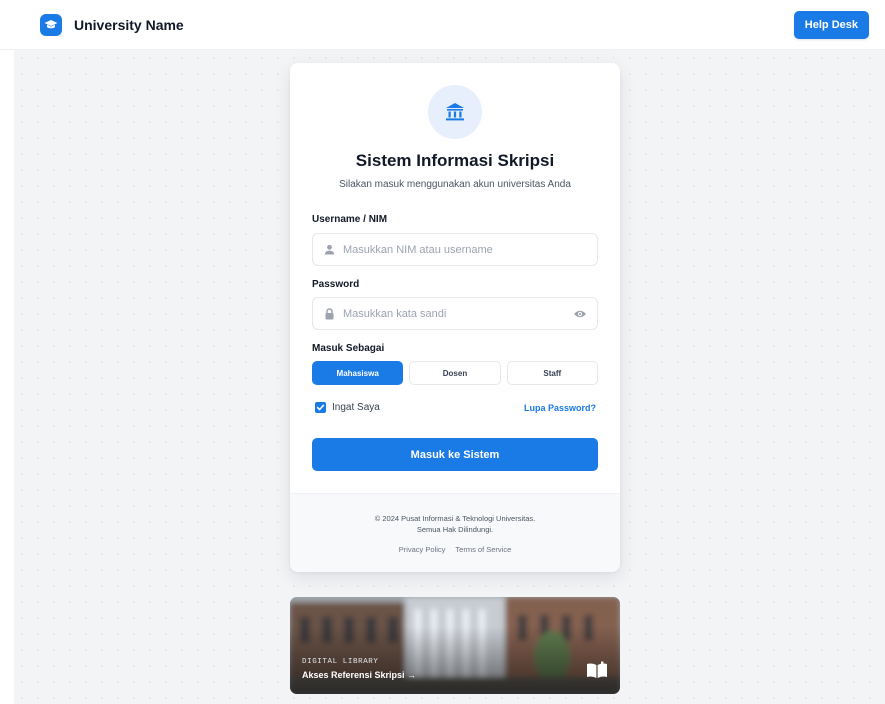 The height and width of the screenshot is (704, 885). Describe the element at coordinates (329, 313) in the screenshot. I see `lock-icon` at that location.